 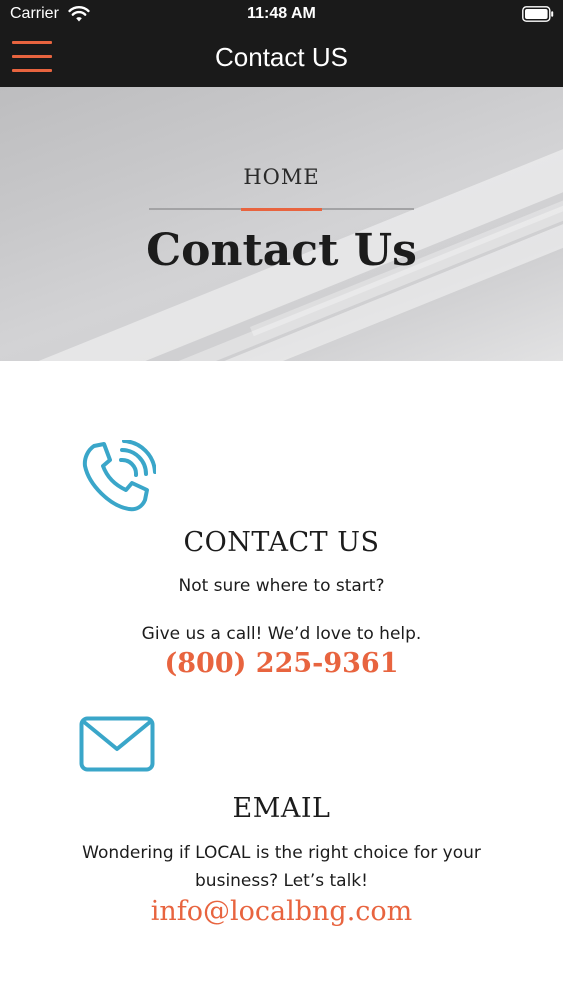 I want to click on status-bar: Carrier 11:48 AM, so click(x=281, y=15).